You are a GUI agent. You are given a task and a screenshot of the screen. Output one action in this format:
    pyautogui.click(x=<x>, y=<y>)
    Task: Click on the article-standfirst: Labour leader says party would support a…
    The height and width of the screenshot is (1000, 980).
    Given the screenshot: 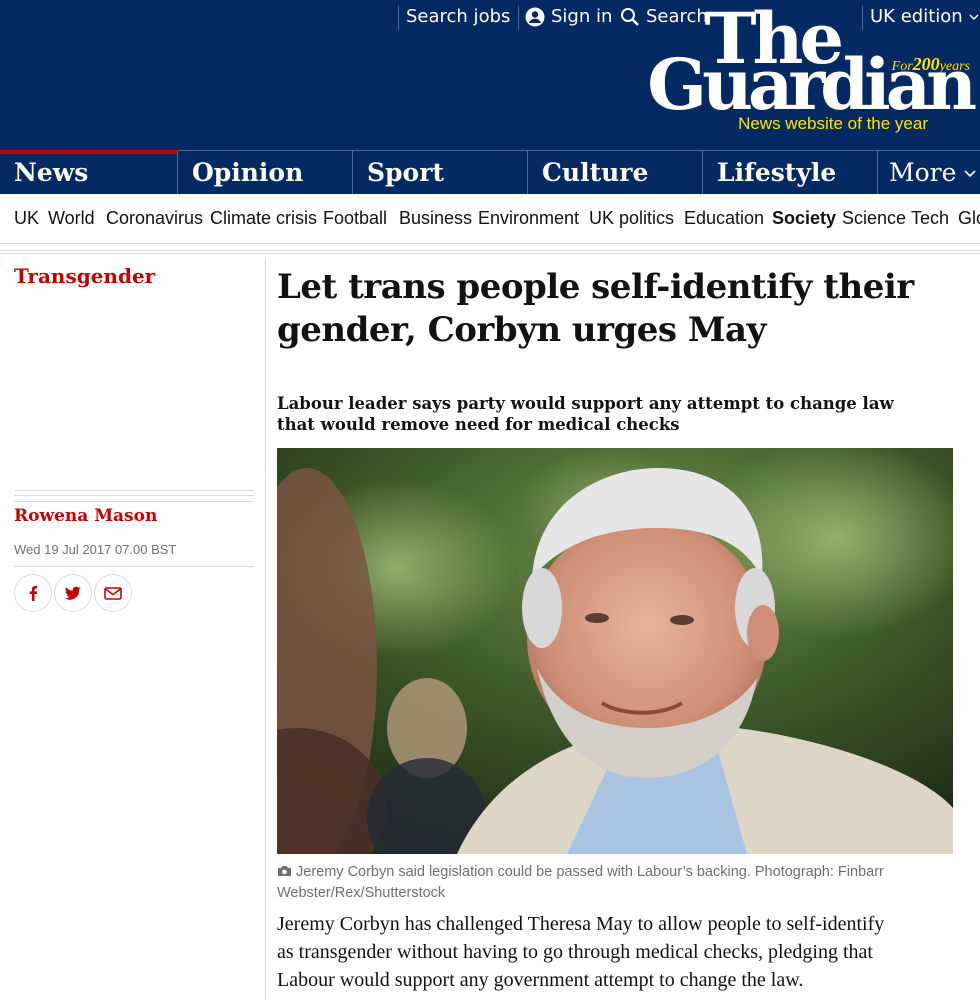 What is the action you would take?
    pyautogui.click(x=587, y=414)
    